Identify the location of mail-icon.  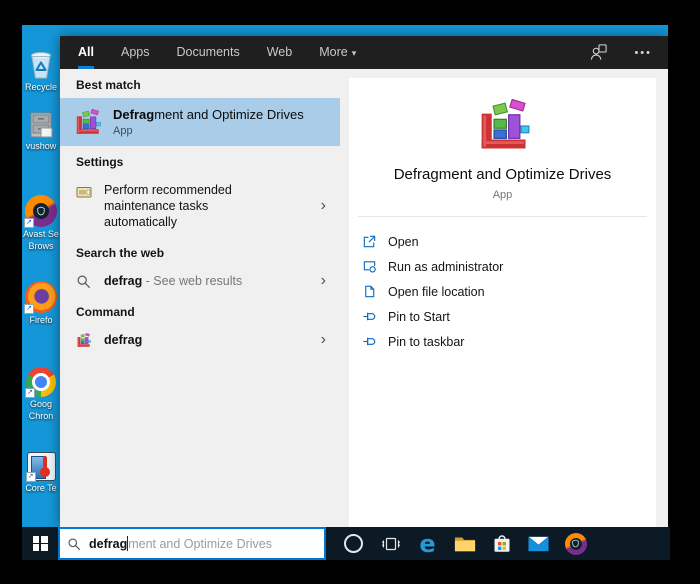
(538, 544).